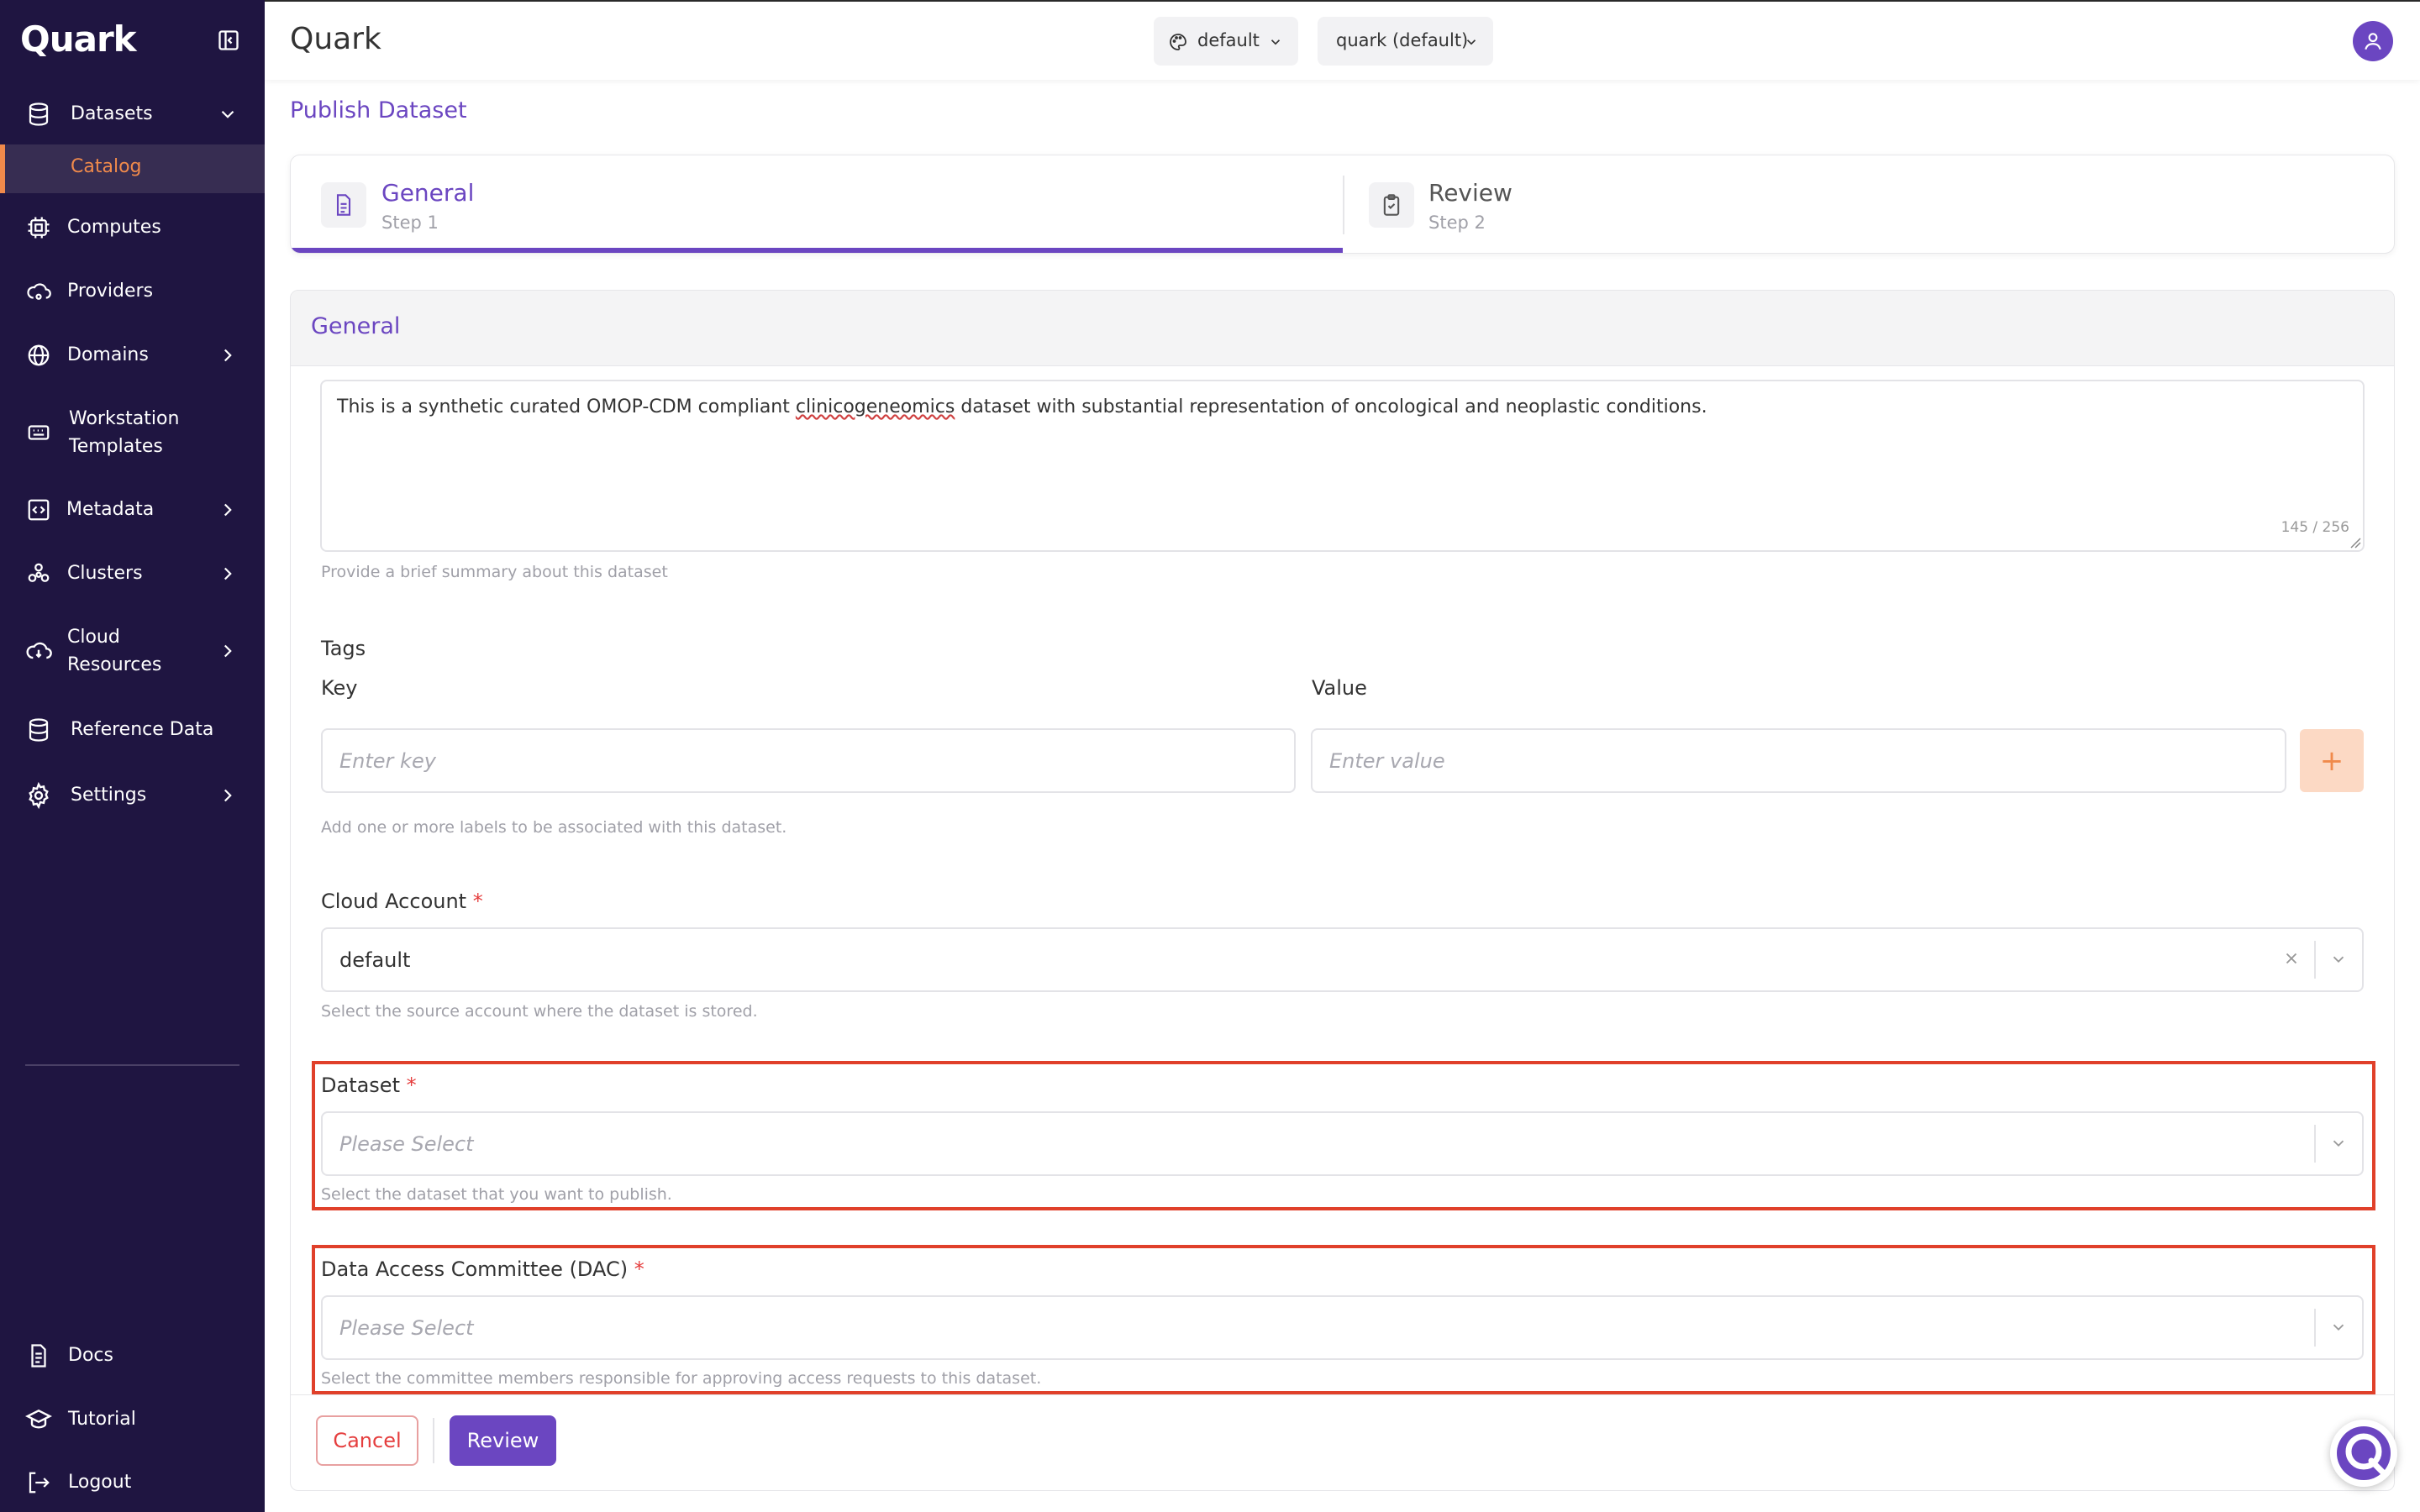 The image size is (2420, 1512). Describe the element at coordinates (809, 760) in the screenshot. I see `tag-key-input: Enter key` at that location.